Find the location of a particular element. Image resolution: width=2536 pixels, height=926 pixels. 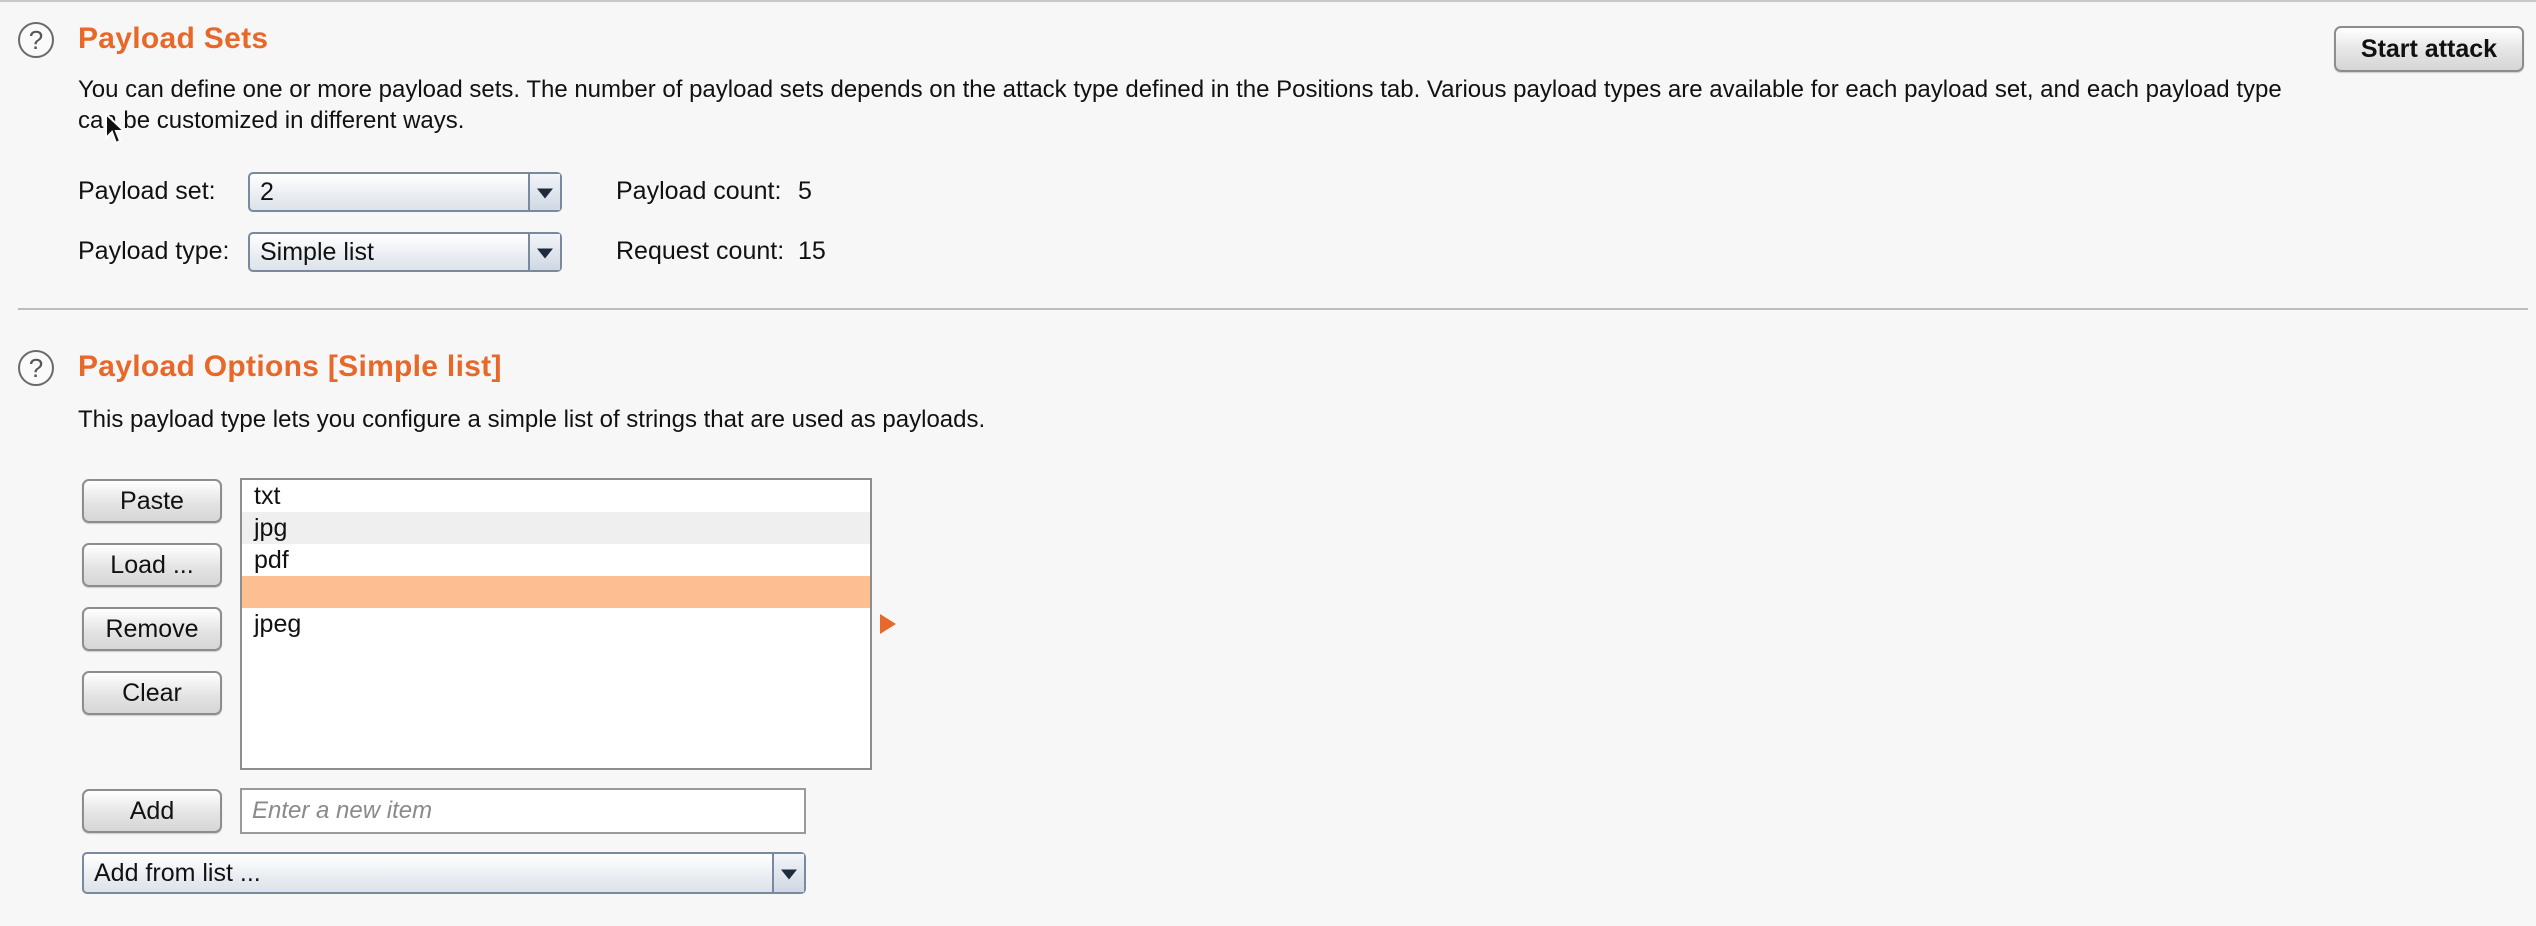

list-item: pdf is located at coordinates (556, 560).